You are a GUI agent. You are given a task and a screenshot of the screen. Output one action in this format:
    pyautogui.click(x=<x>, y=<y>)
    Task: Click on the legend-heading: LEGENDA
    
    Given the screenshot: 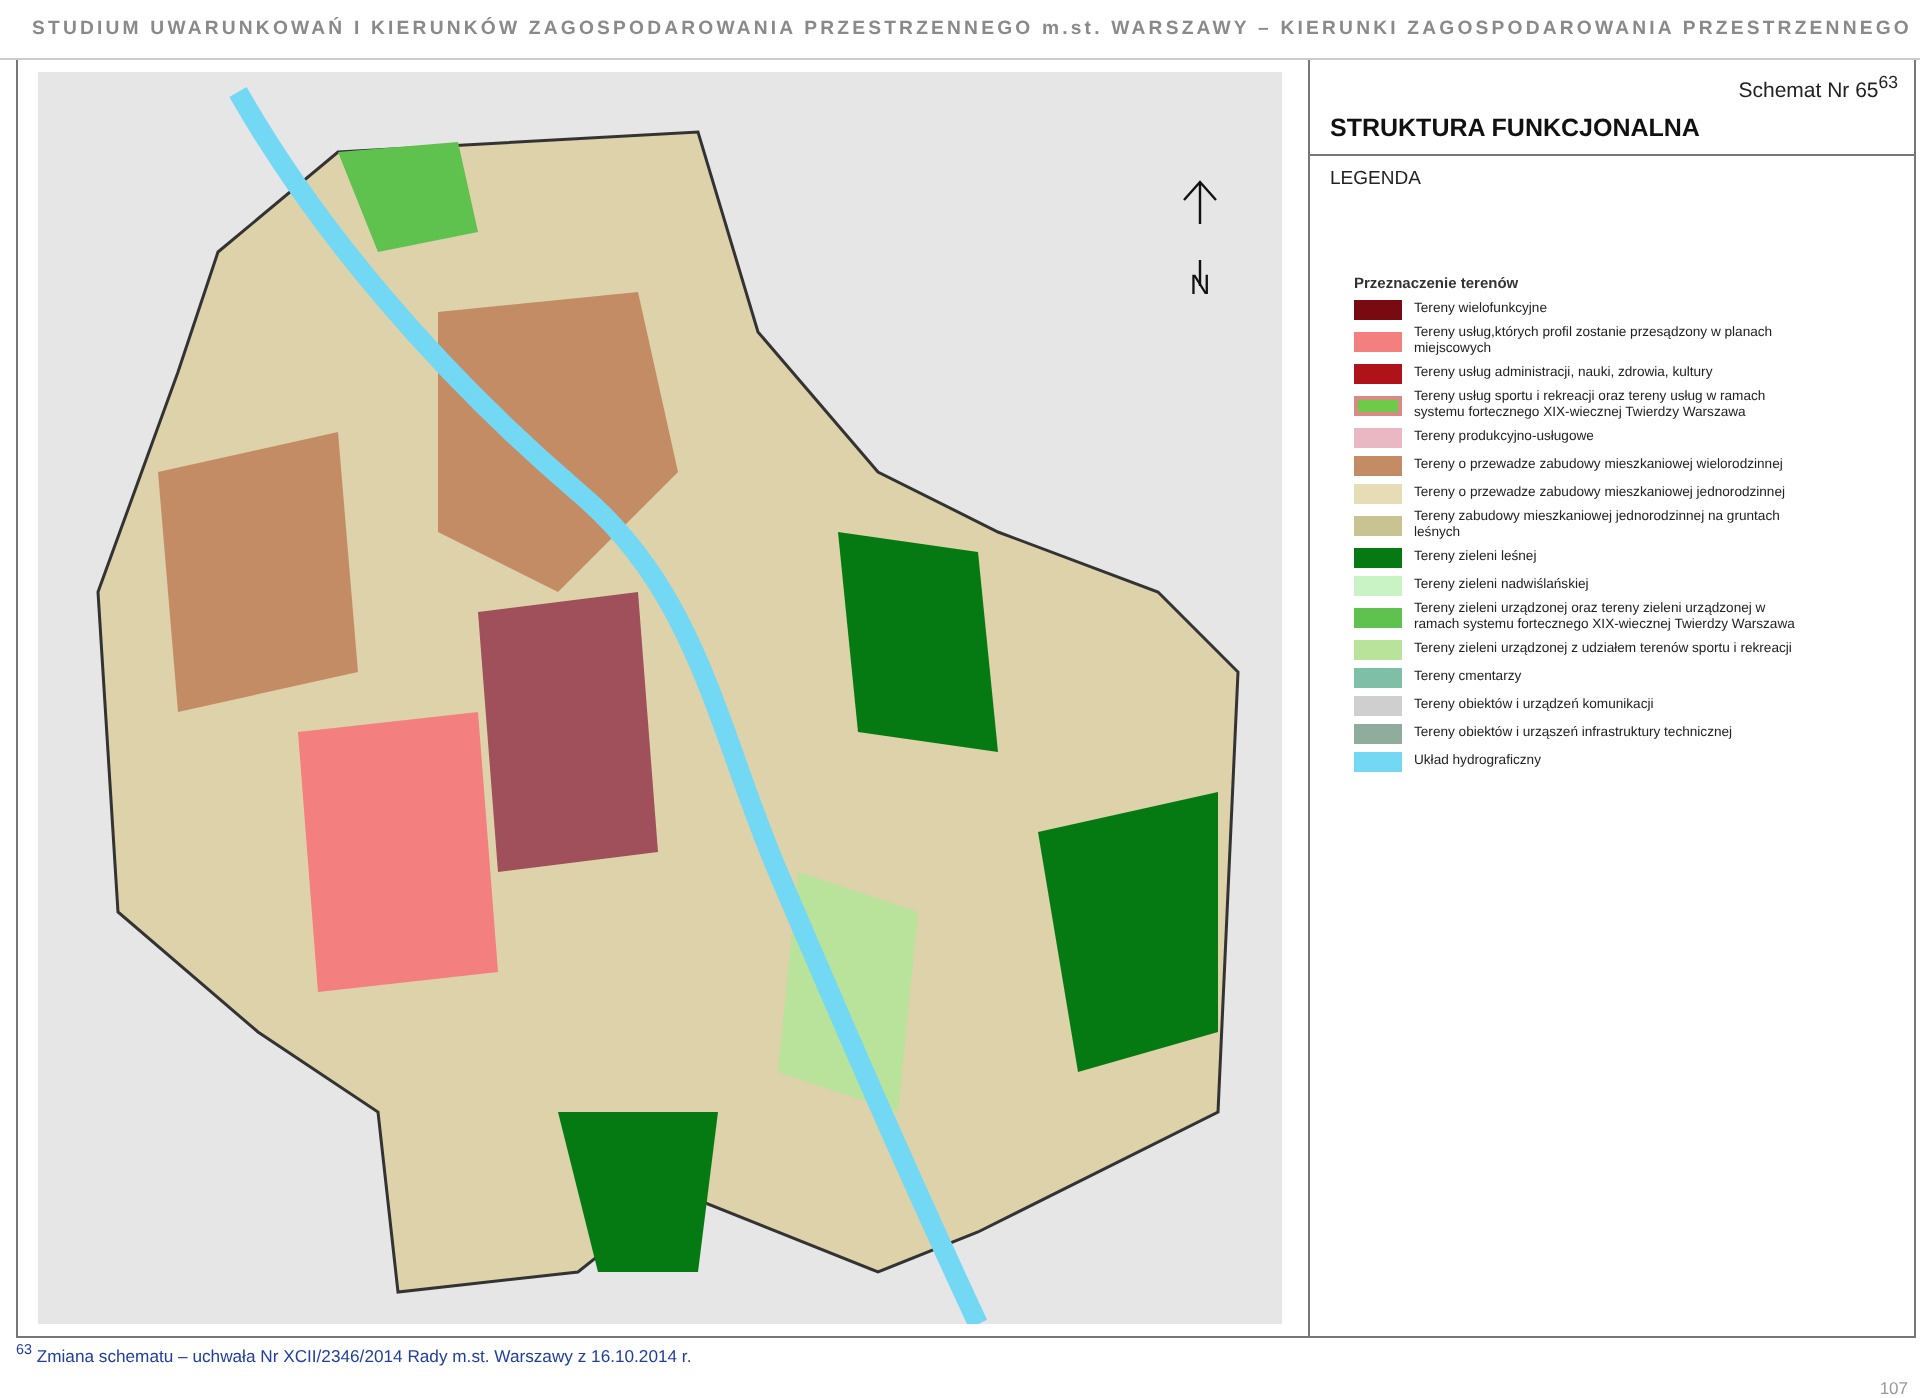 What is the action you would take?
    pyautogui.click(x=1376, y=179)
    